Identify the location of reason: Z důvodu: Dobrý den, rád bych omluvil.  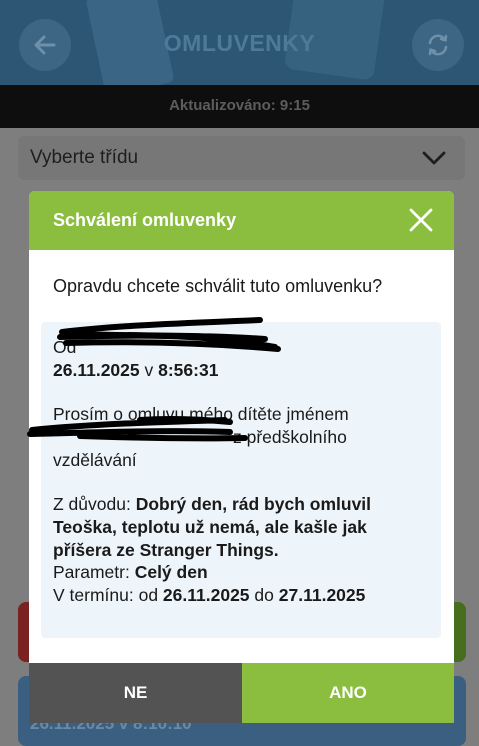
(212, 504).